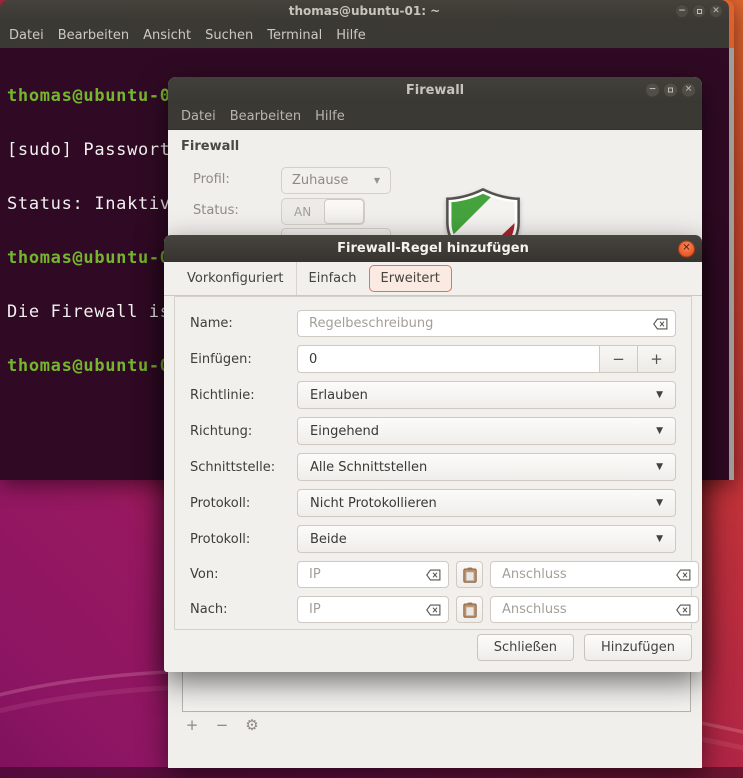 The width and height of the screenshot is (743, 778). Describe the element at coordinates (594, 574) in the screenshot. I see `from-port-input` at that location.